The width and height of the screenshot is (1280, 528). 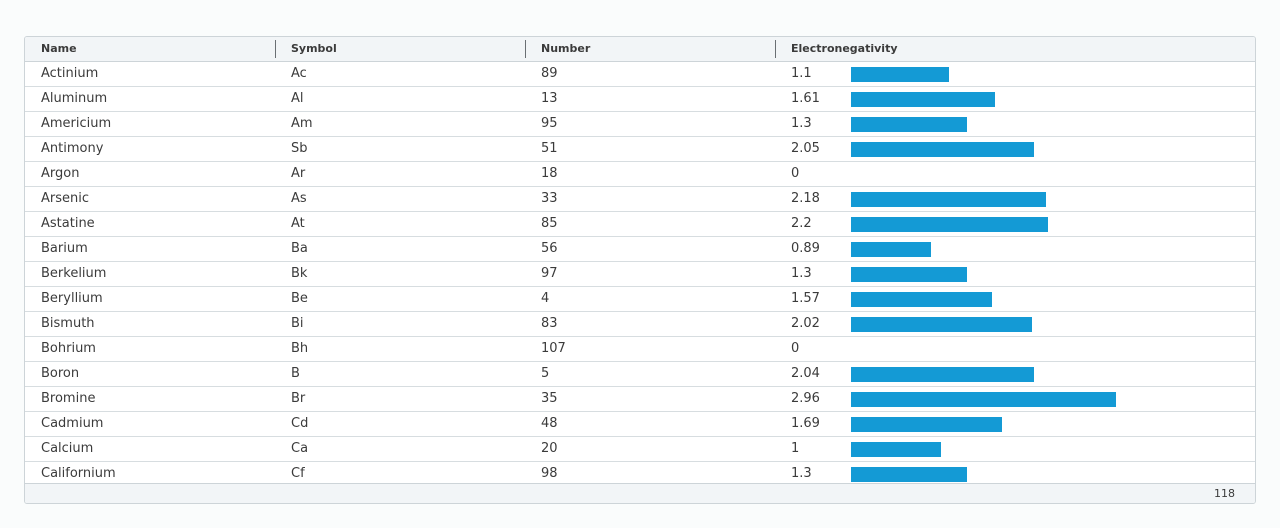 I want to click on cell-electronegativity: 2.05, so click(x=805, y=148).